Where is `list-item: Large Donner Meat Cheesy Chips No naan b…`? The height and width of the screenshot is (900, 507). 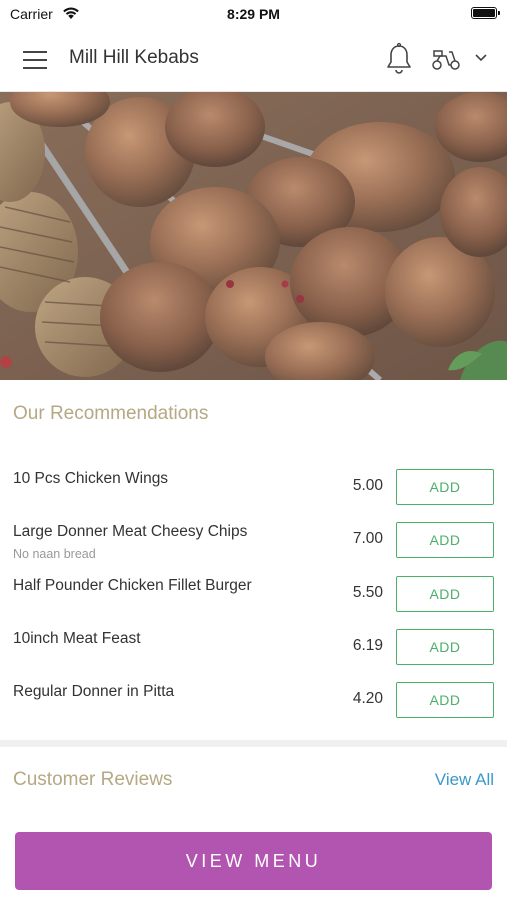 list-item: Large Donner Meat Cheesy Chips No naan b… is located at coordinates (253, 536).